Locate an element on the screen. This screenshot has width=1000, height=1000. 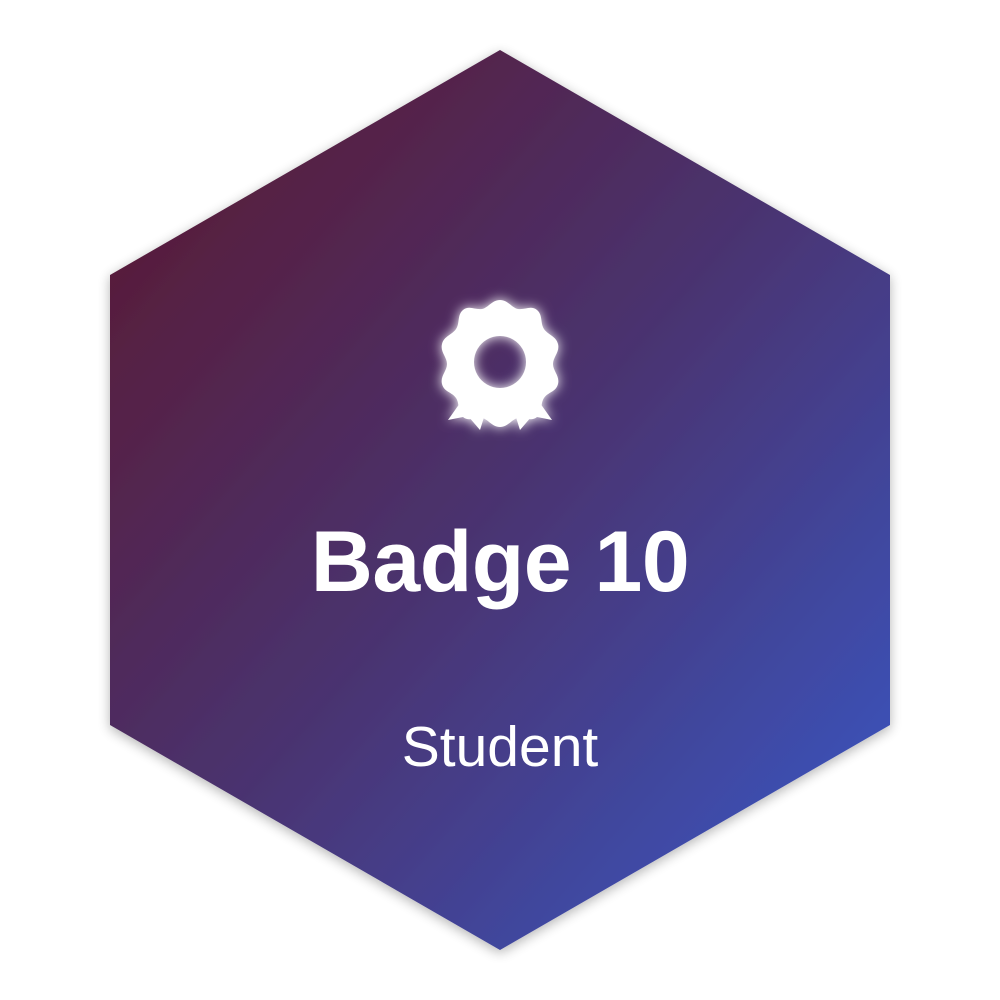
award-ribbon-icon is located at coordinates (500, 373).